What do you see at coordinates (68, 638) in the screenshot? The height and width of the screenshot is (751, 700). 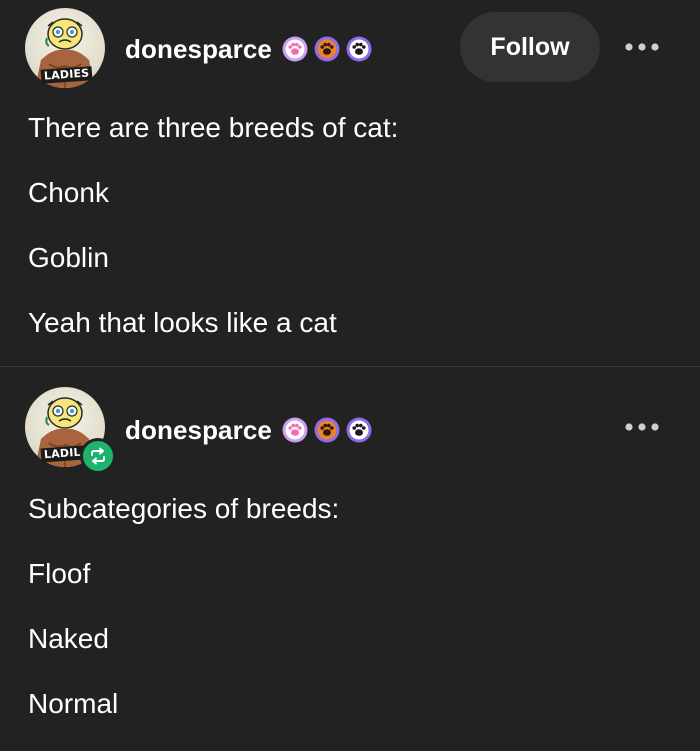 I see `post-paragraph: Naked` at bounding box center [68, 638].